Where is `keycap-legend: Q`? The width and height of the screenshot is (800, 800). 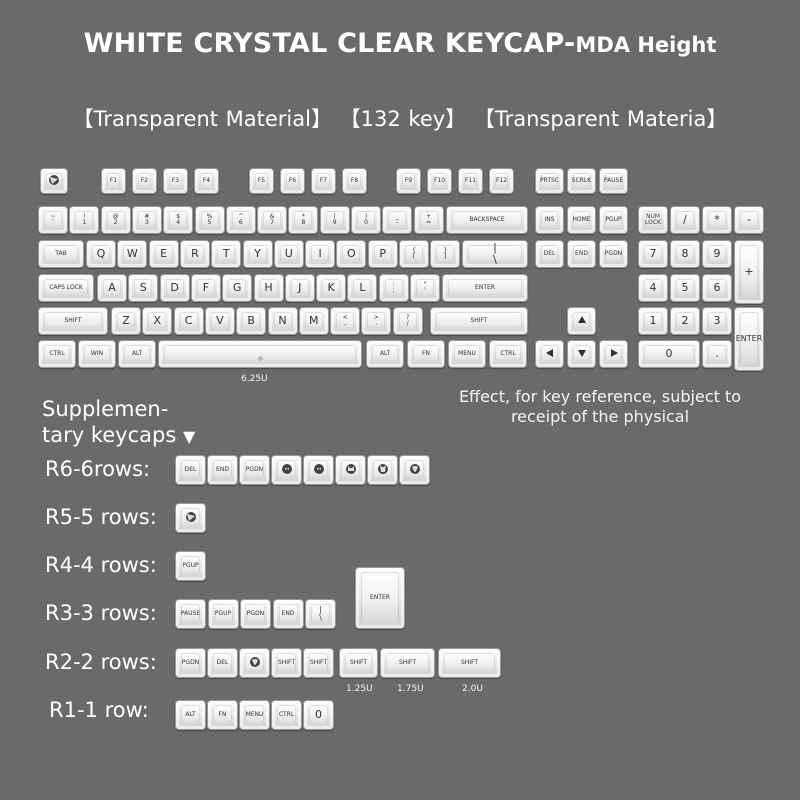 keycap-legend: Q is located at coordinates (101, 254).